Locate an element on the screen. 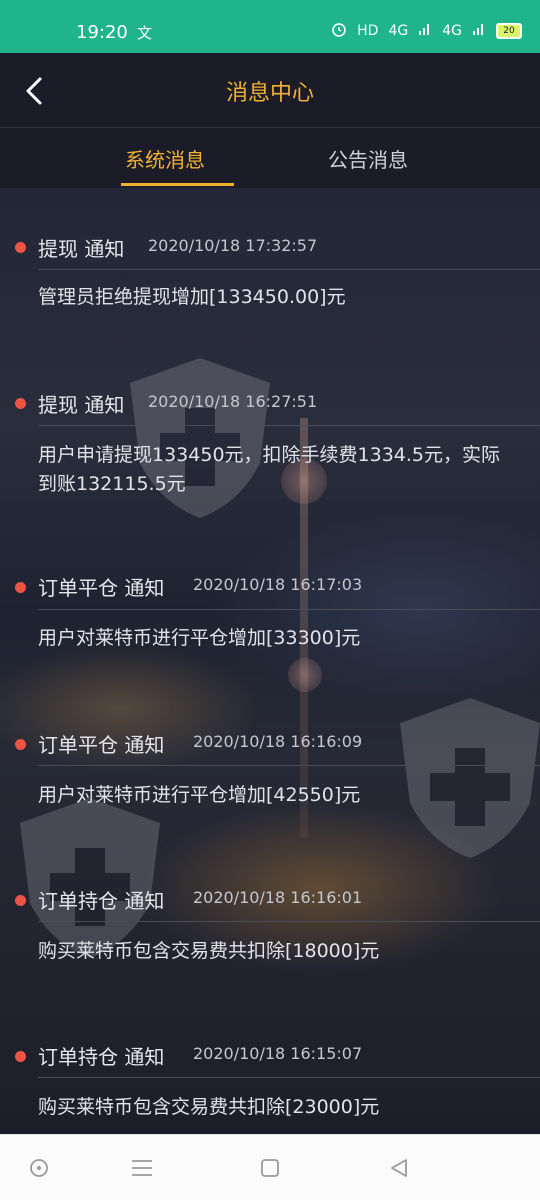  signal-4g-1: 4G is located at coordinates (398, 31).